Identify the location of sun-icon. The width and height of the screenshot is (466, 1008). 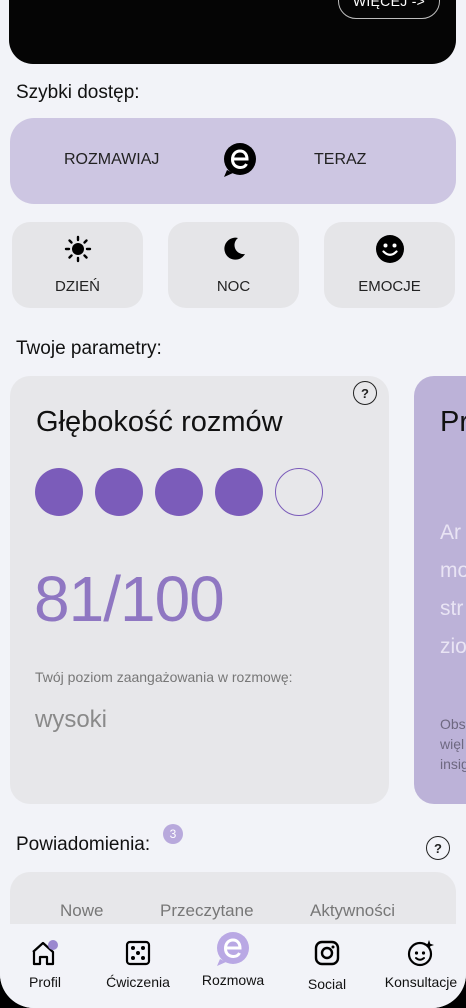
(77, 249).